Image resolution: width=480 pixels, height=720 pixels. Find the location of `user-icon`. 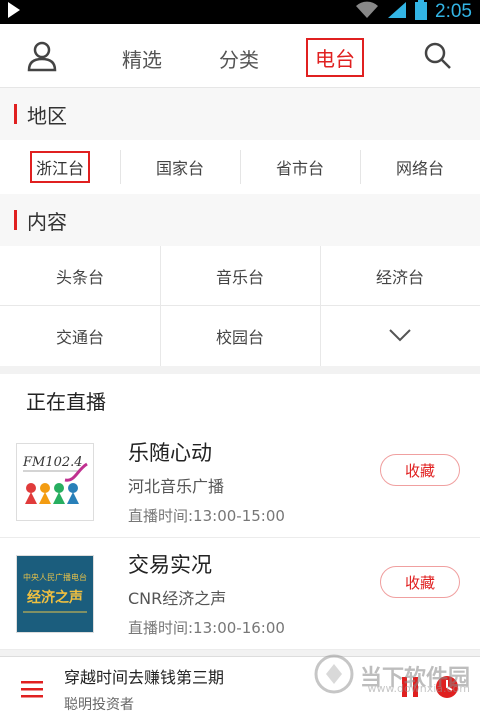

user-icon is located at coordinates (42, 58).